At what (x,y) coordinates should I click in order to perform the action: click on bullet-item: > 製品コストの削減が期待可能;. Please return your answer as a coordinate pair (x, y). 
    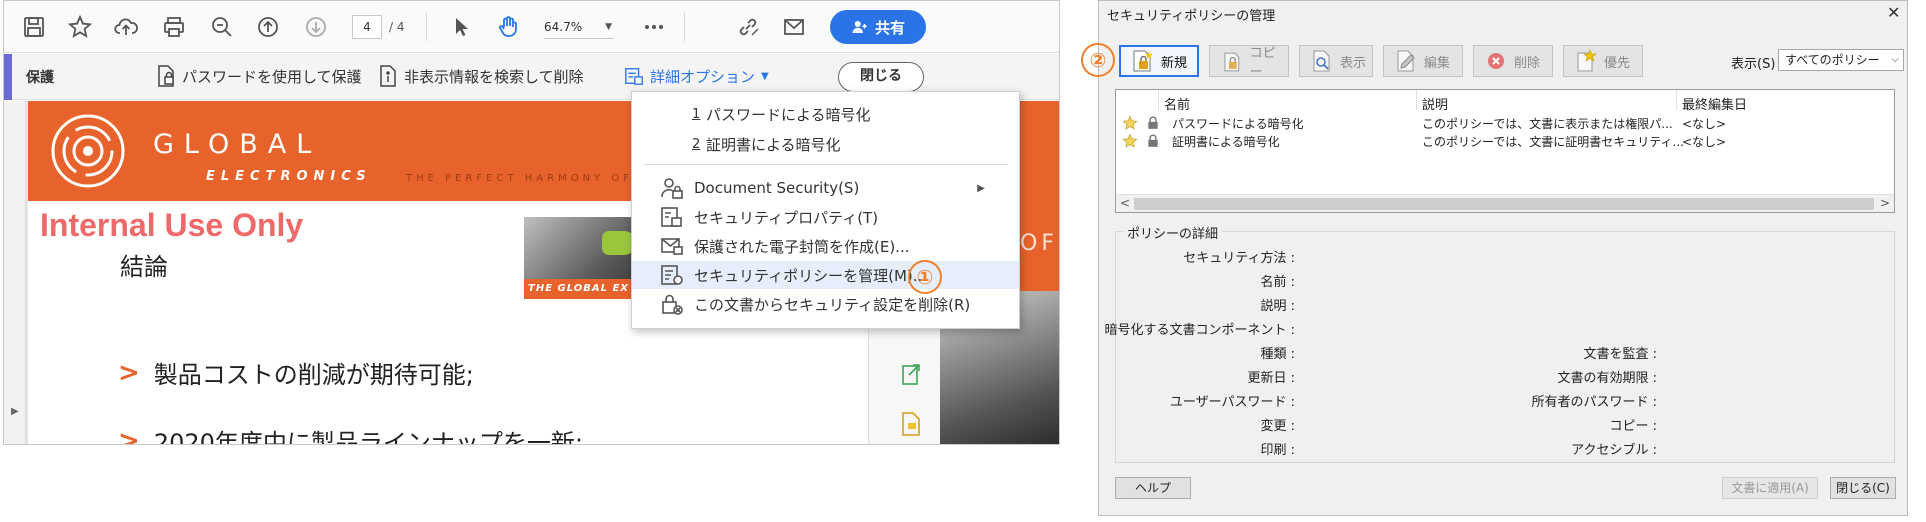
    Looking at the image, I should click on (296, 372).